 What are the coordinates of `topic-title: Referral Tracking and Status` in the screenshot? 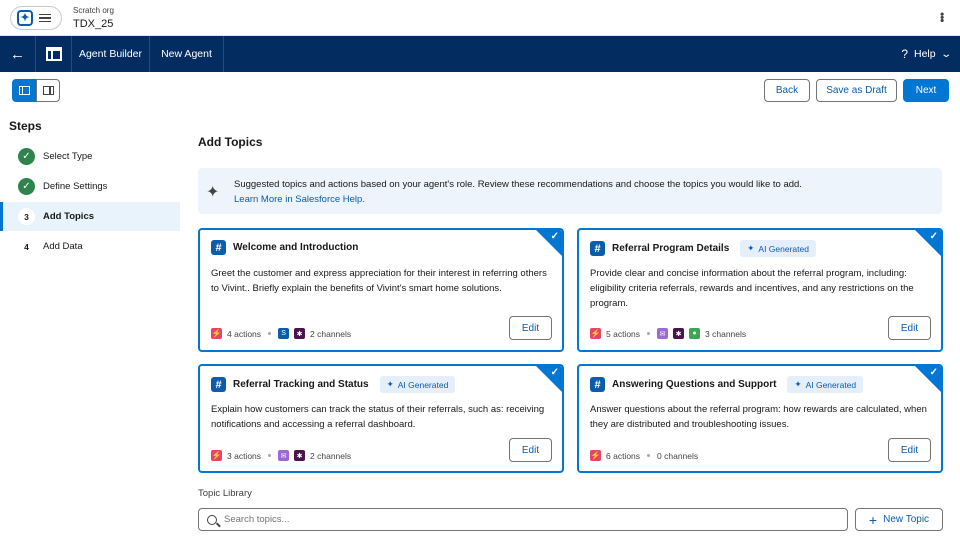 It's located at (301, 384).